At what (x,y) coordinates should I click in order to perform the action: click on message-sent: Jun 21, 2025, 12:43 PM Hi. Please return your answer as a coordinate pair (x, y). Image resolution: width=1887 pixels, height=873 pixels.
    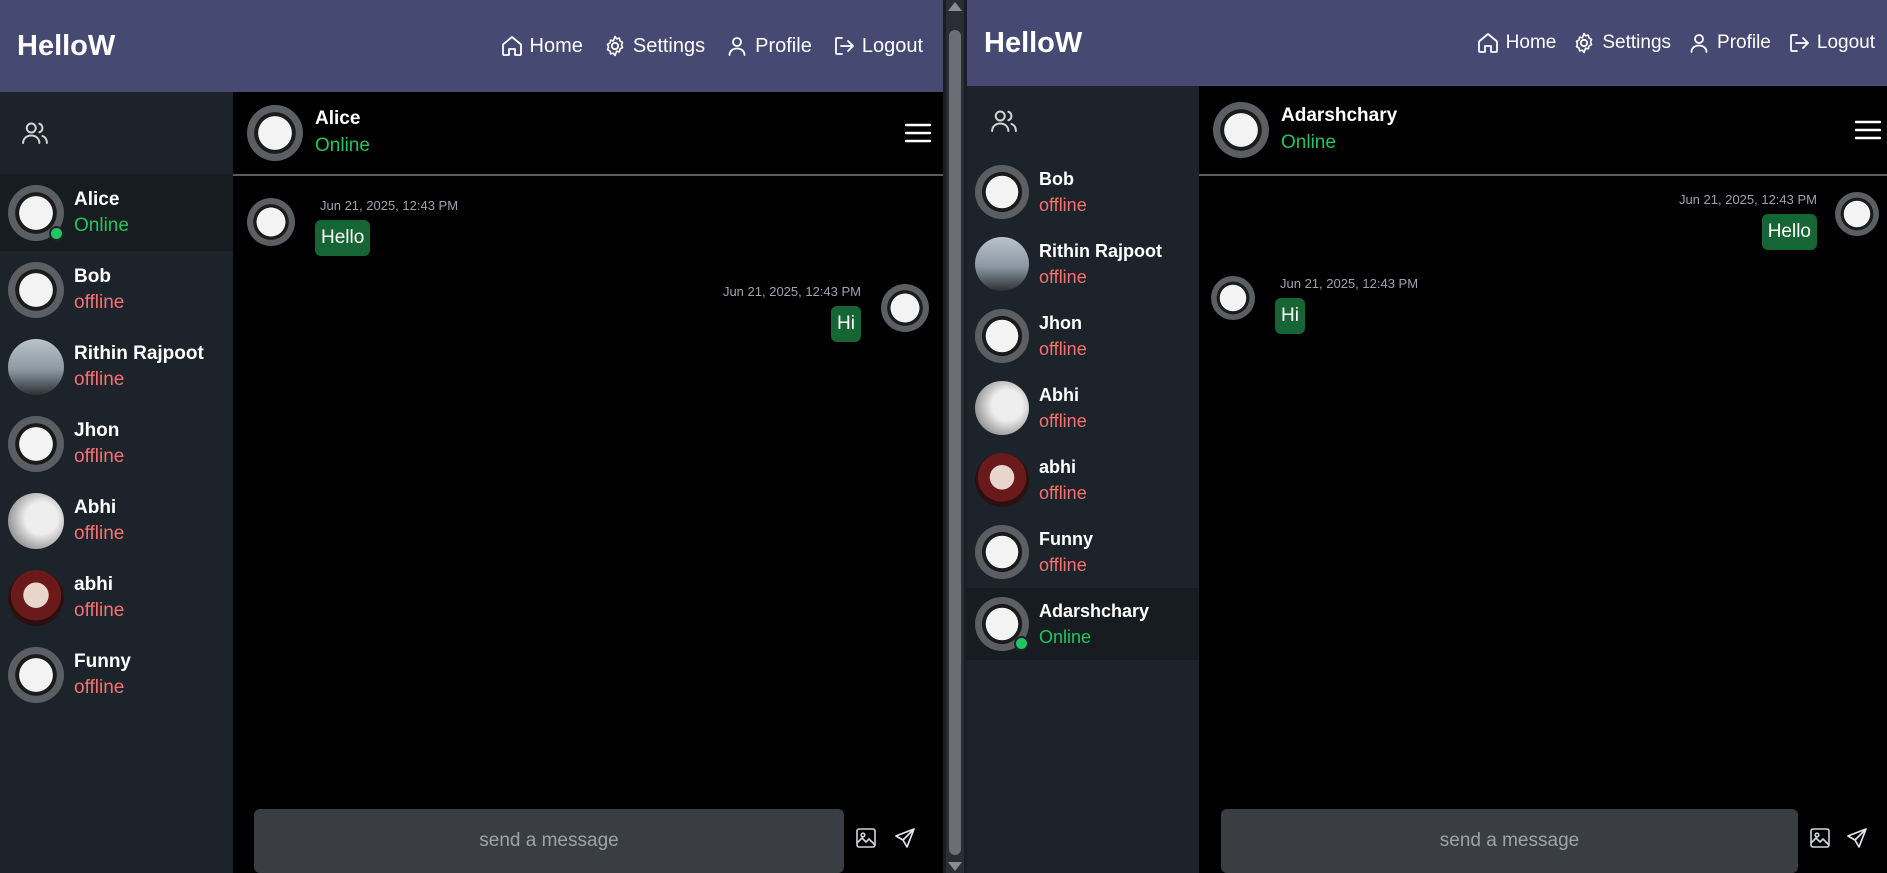
    Looking at the image, I should click on (826, 313).